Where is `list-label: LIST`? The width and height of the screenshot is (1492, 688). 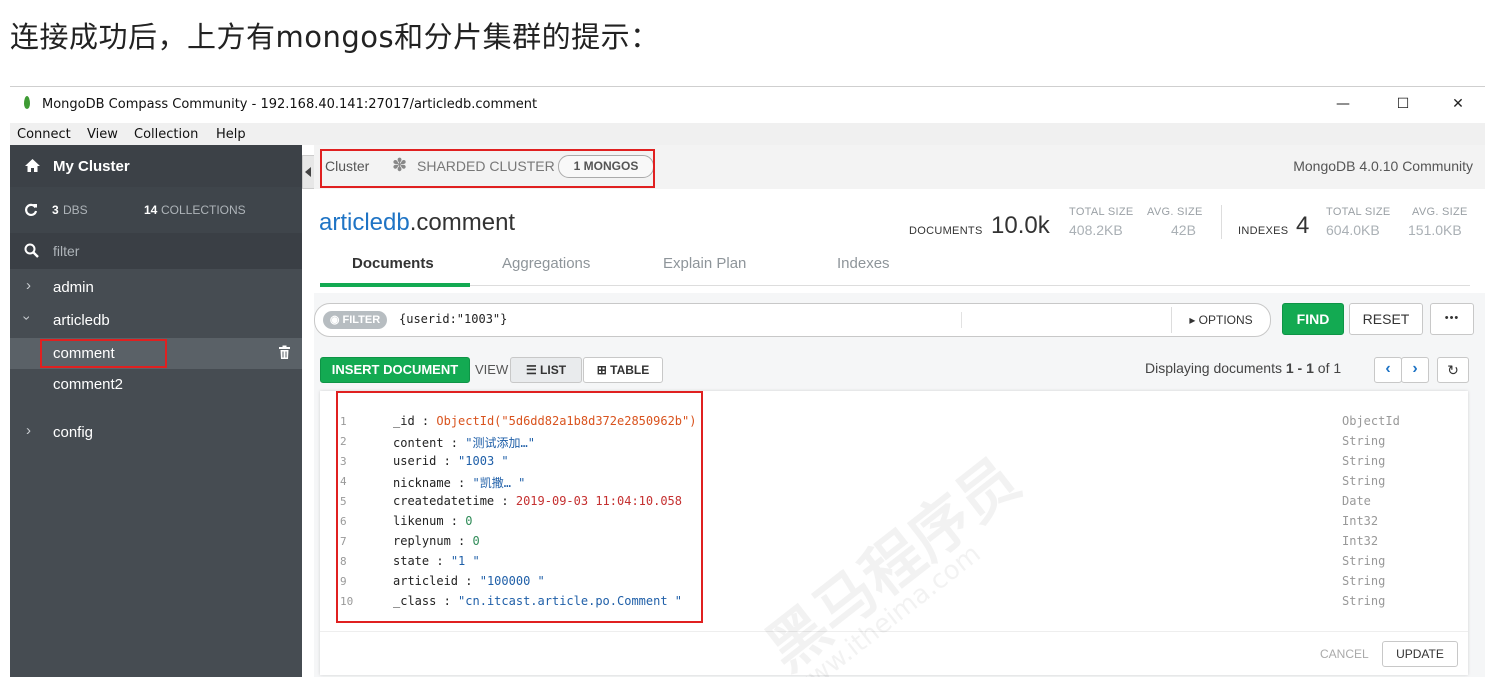 list-label: LIST is located at coordinates (553, 370).